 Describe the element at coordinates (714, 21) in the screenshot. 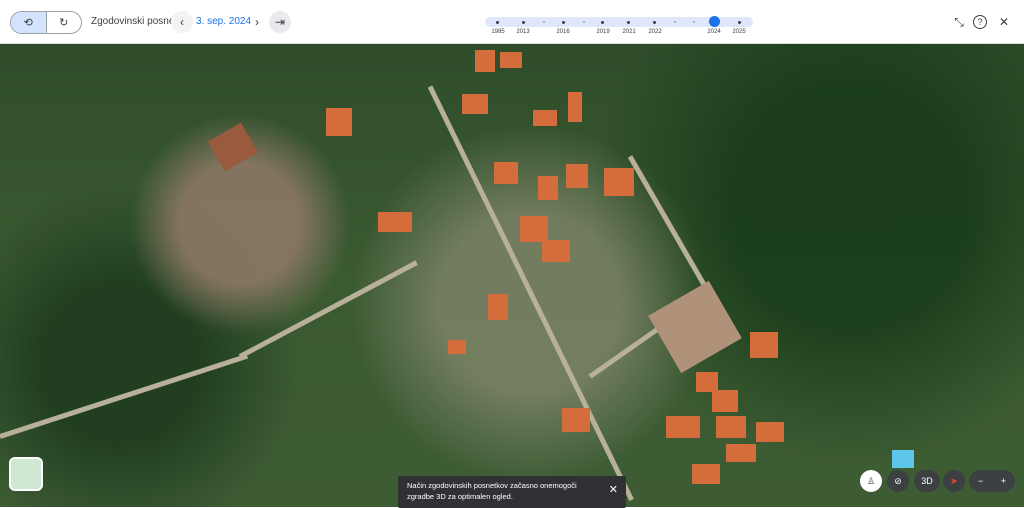

I see `timeline-current-marker` at that location.